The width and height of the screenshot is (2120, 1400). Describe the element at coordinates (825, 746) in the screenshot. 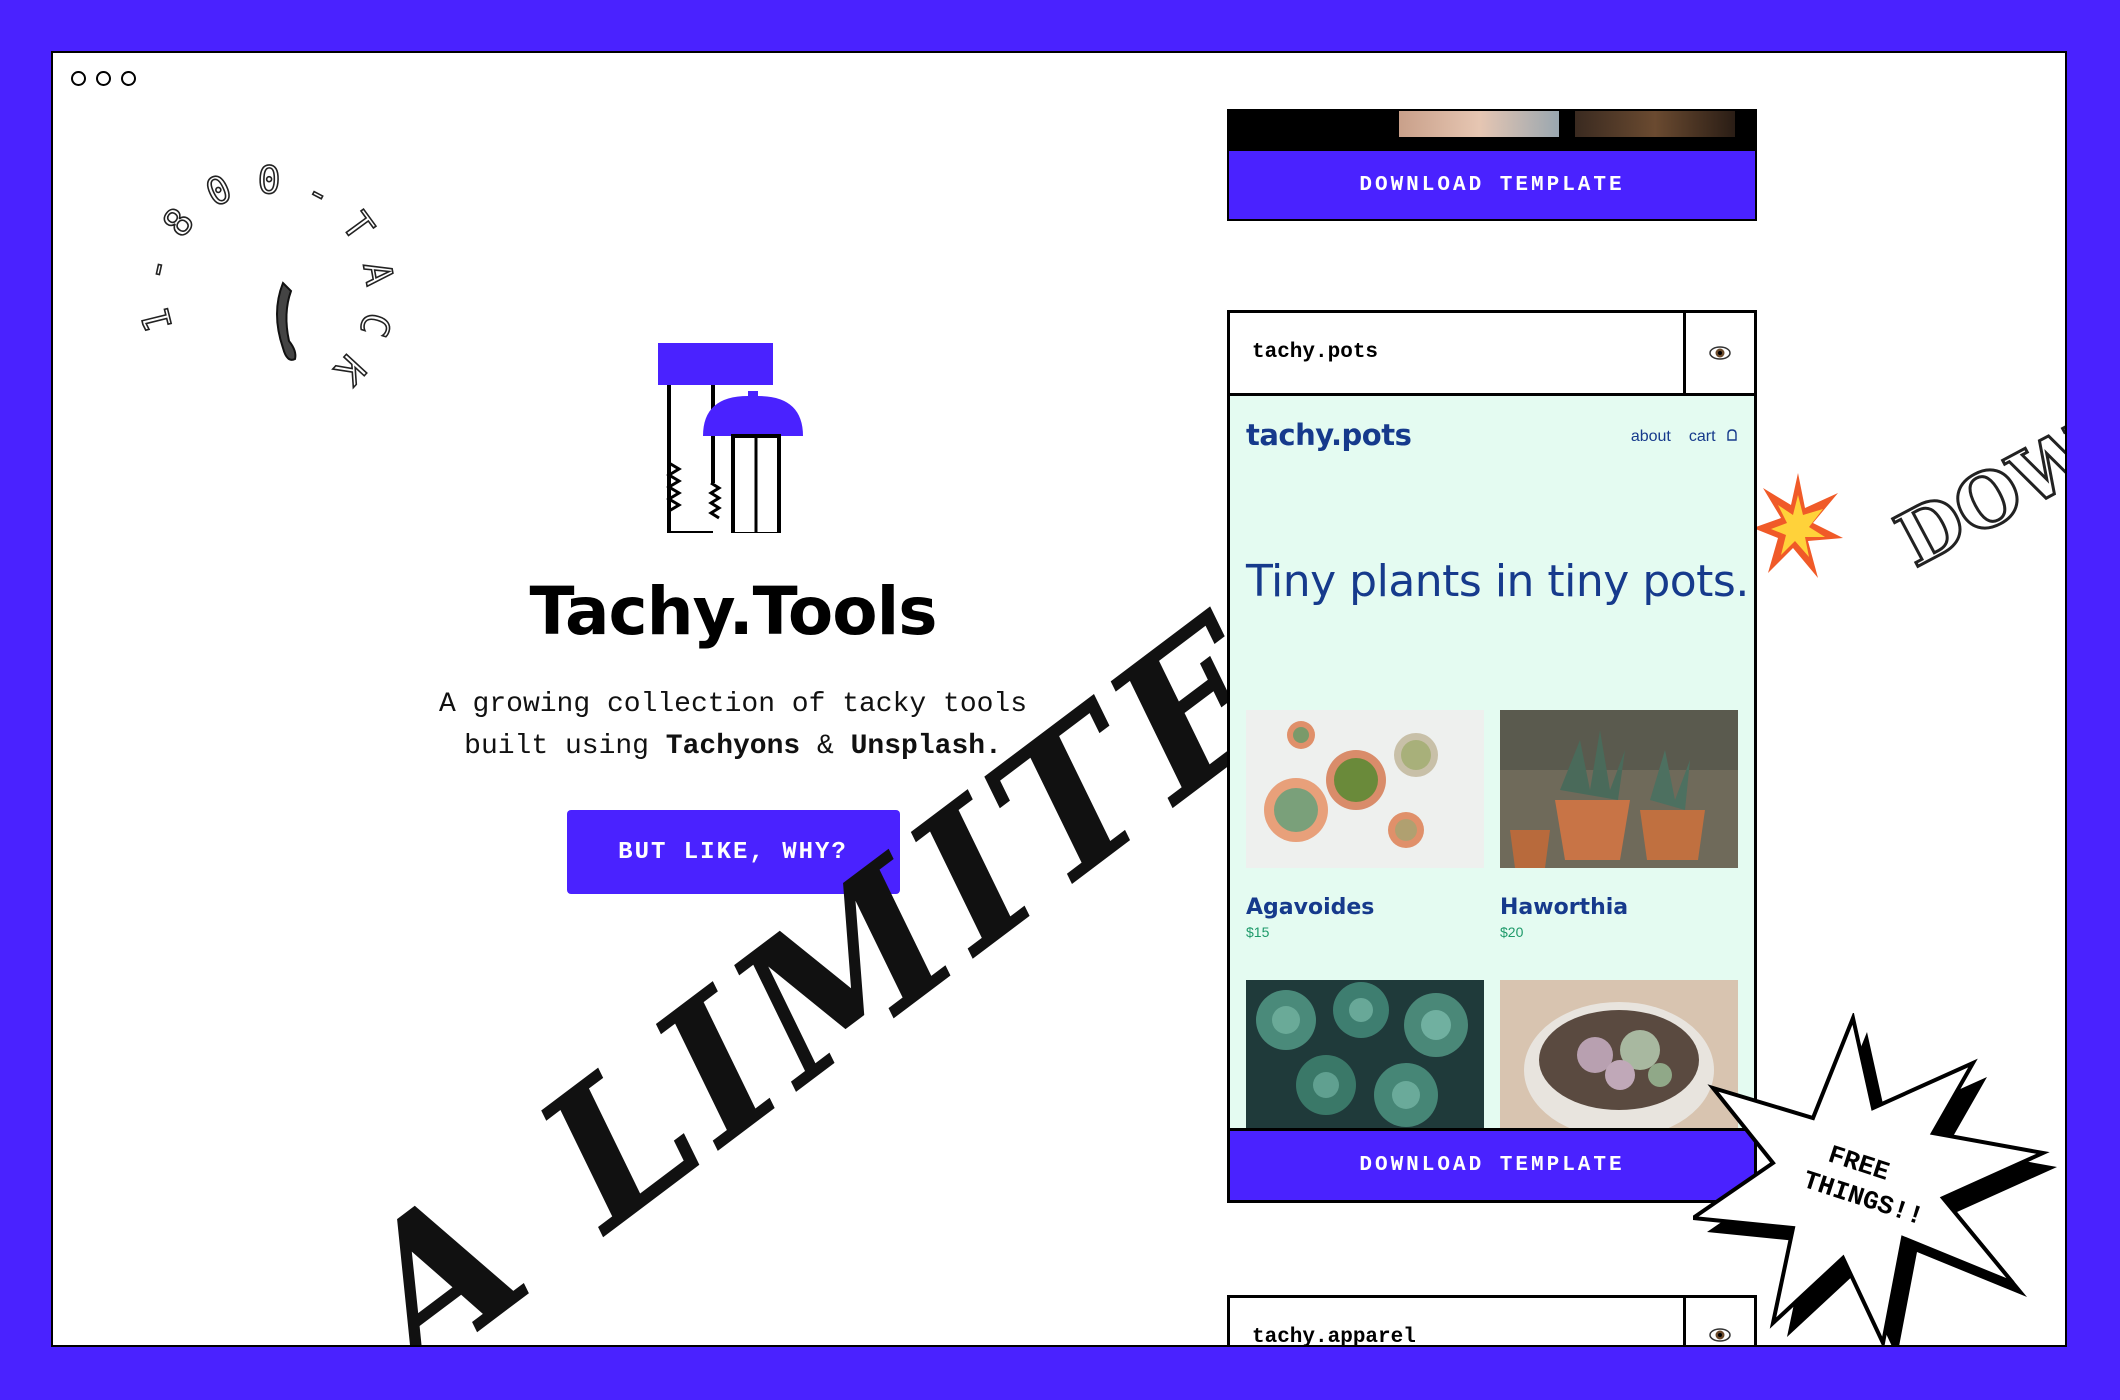

I see `subtitle-amp: &` at that location.